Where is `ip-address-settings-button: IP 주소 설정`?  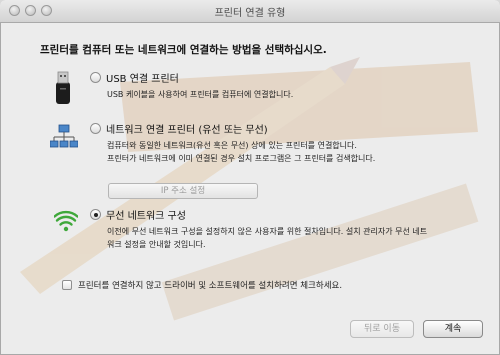
ip-address-settings-button: IP 주소 설정 is located at coordinates (183, 191).